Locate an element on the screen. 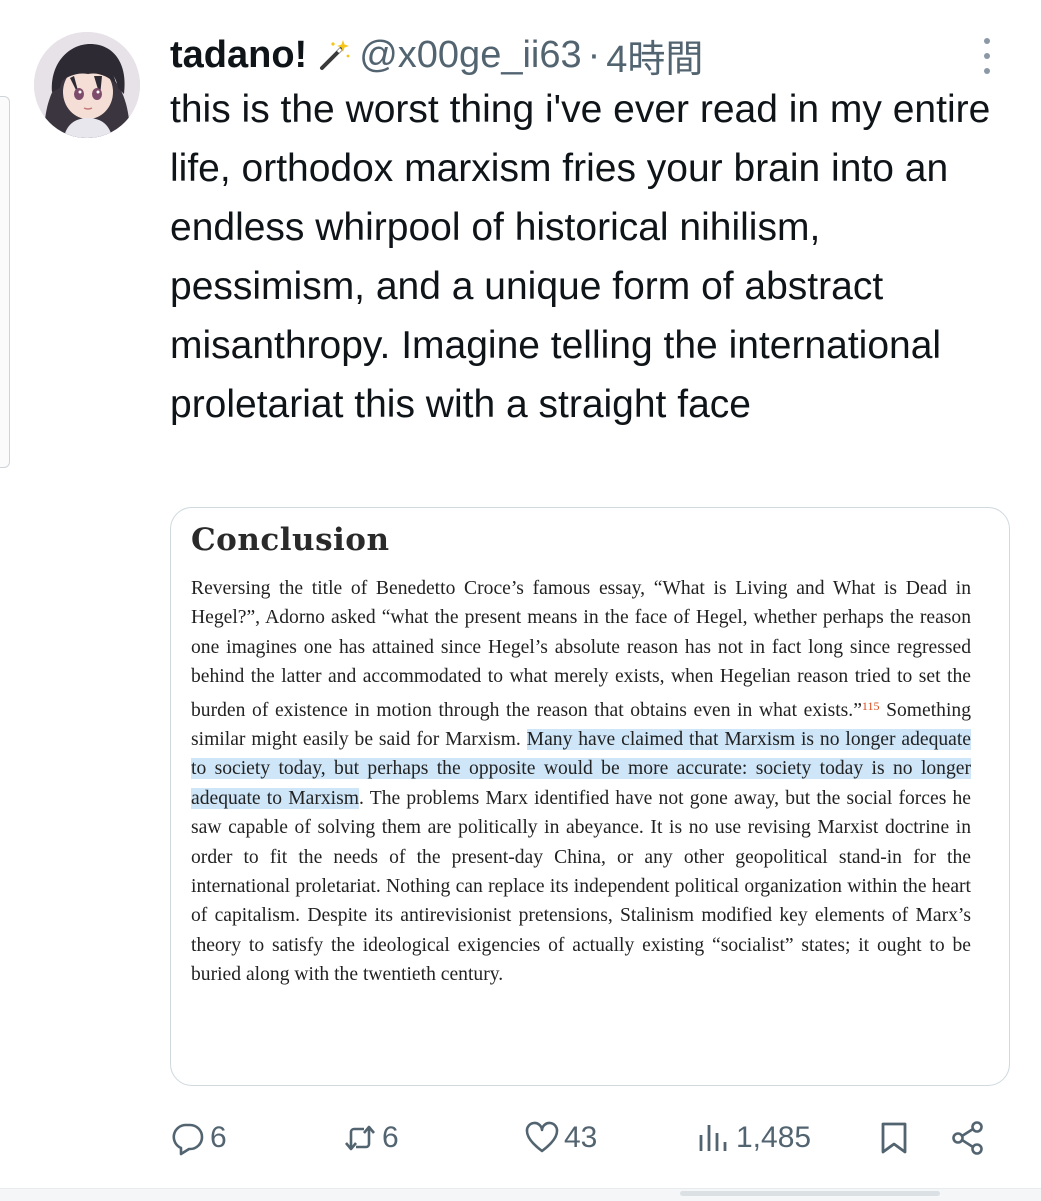 The width and height of the screenshot is (1041, 1201). avatar is located at coordinates (87, 85).